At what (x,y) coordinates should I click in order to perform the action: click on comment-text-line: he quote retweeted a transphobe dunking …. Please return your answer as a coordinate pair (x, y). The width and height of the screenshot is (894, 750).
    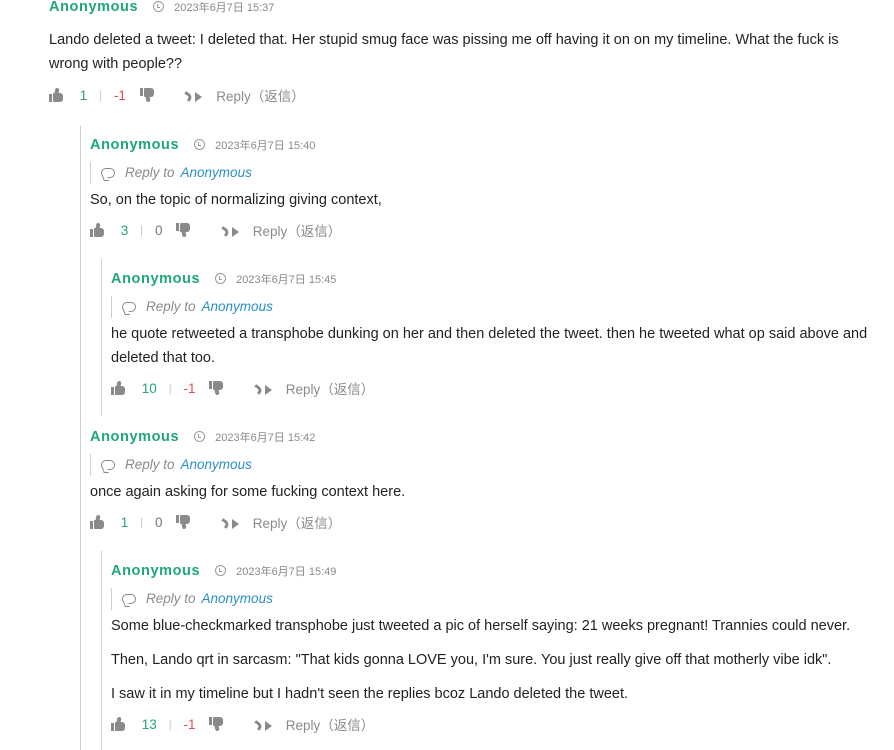
    Looking at the image, I should click on (489, 334).